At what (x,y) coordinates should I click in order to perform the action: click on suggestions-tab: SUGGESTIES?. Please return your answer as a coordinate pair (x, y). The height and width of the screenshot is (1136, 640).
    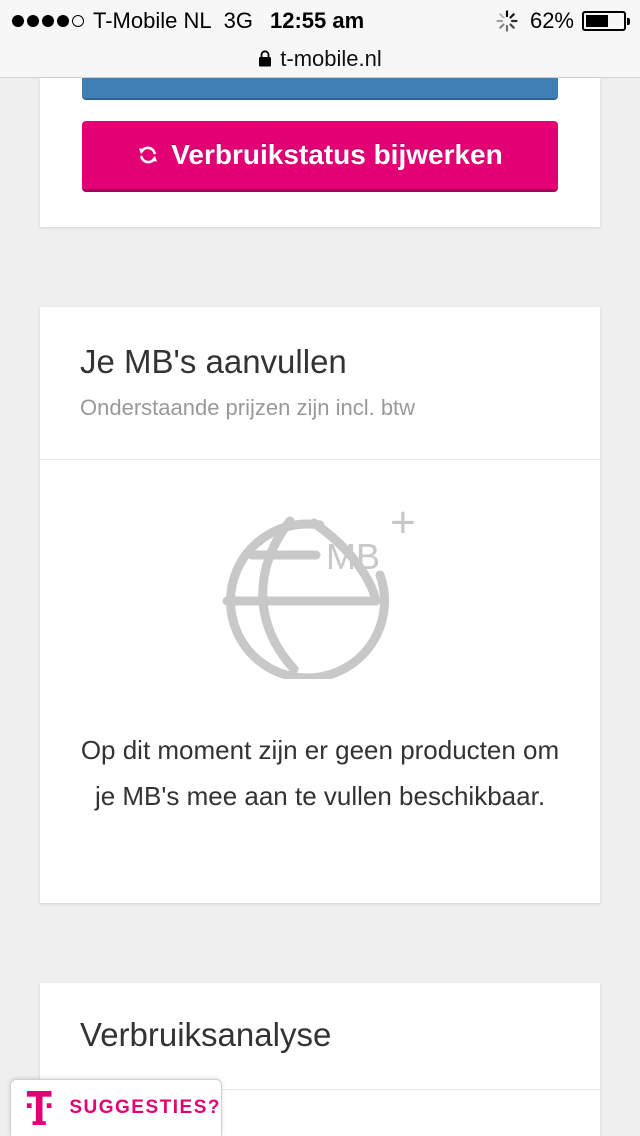
    Looking at the image, I should click on (116, 1107).